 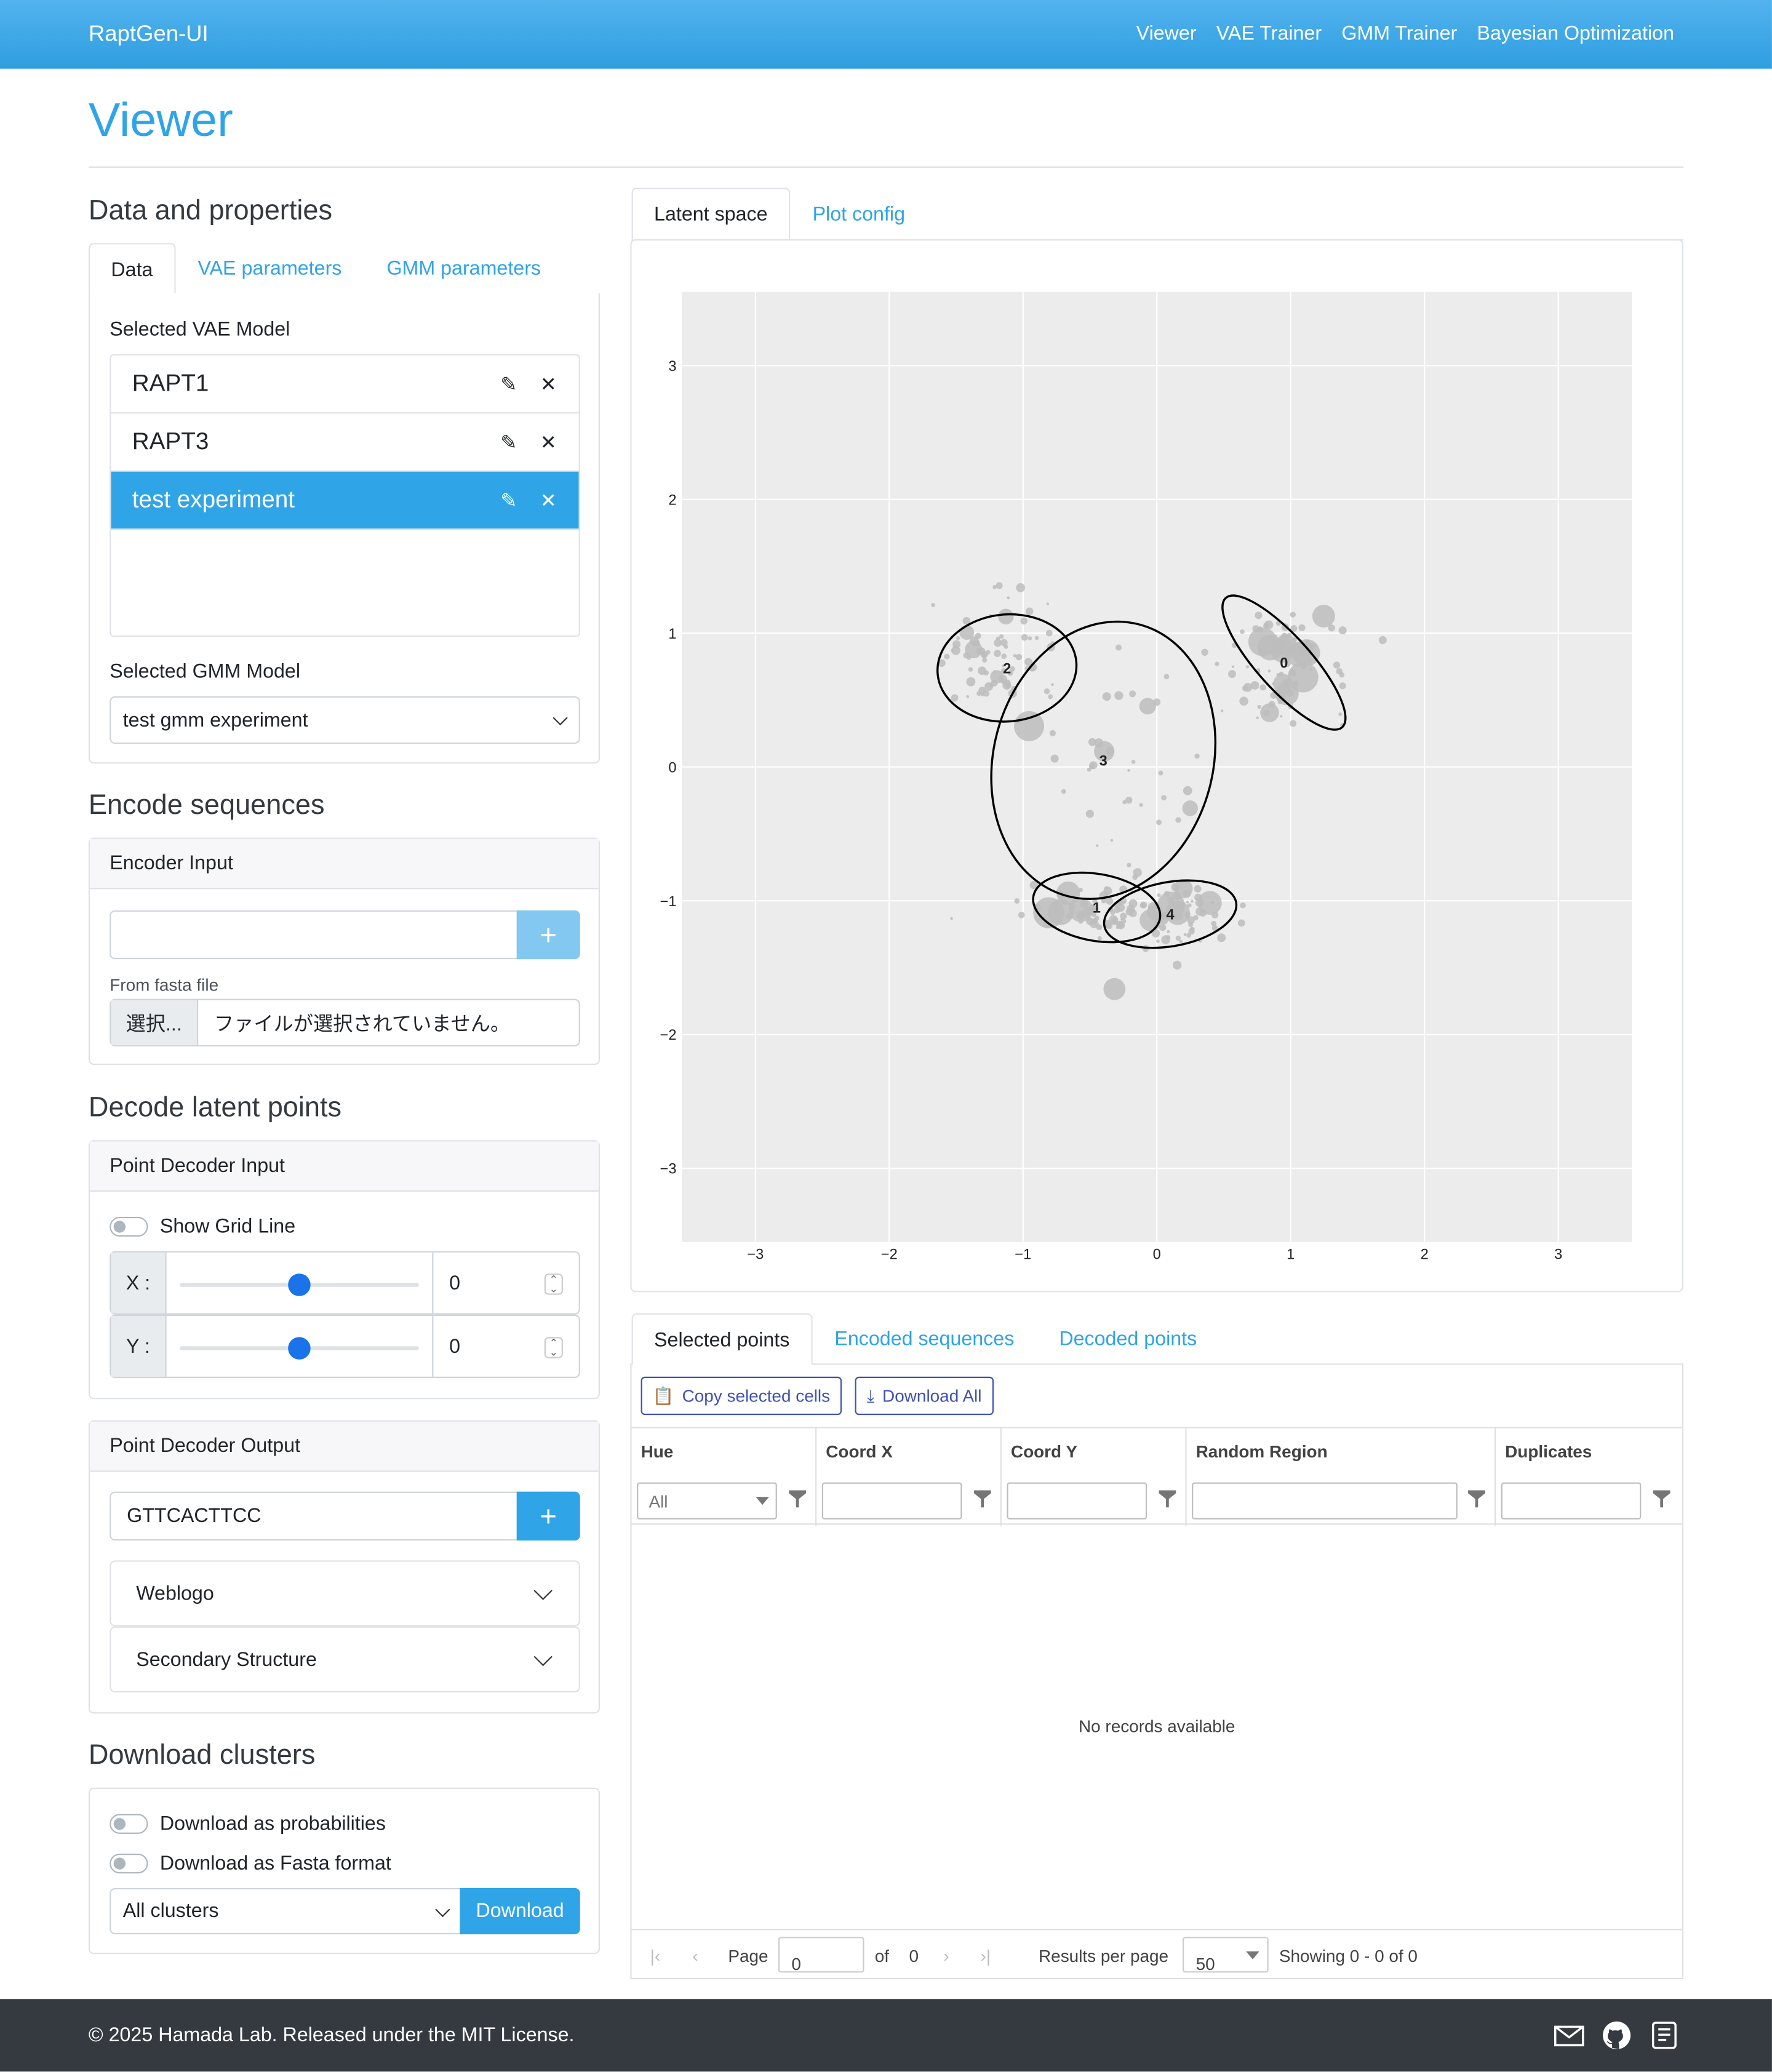 What do you see at coordinates (160, 120) in the screenshot?
I see `page-title: Viewer` at bounding box center [160, 120].